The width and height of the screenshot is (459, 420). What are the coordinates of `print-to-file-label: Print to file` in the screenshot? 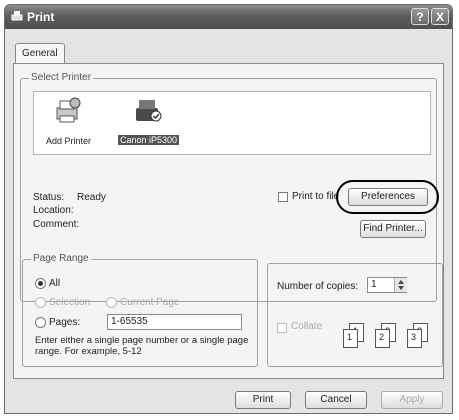 It's located at (316, 196).